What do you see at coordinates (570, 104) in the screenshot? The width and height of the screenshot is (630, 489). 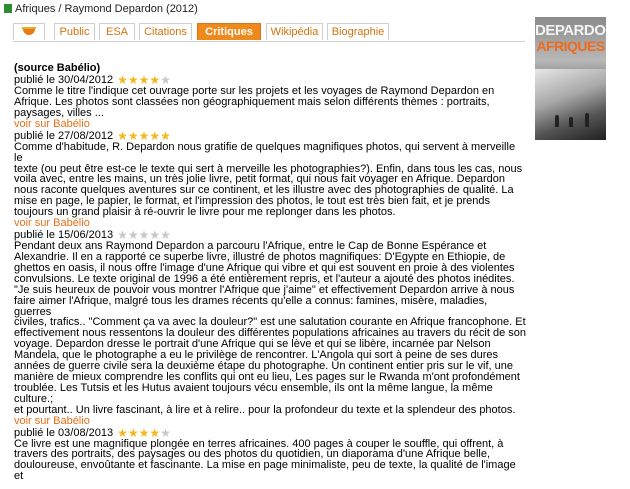 I see `cover-photo` at bounding box center [570, 104].